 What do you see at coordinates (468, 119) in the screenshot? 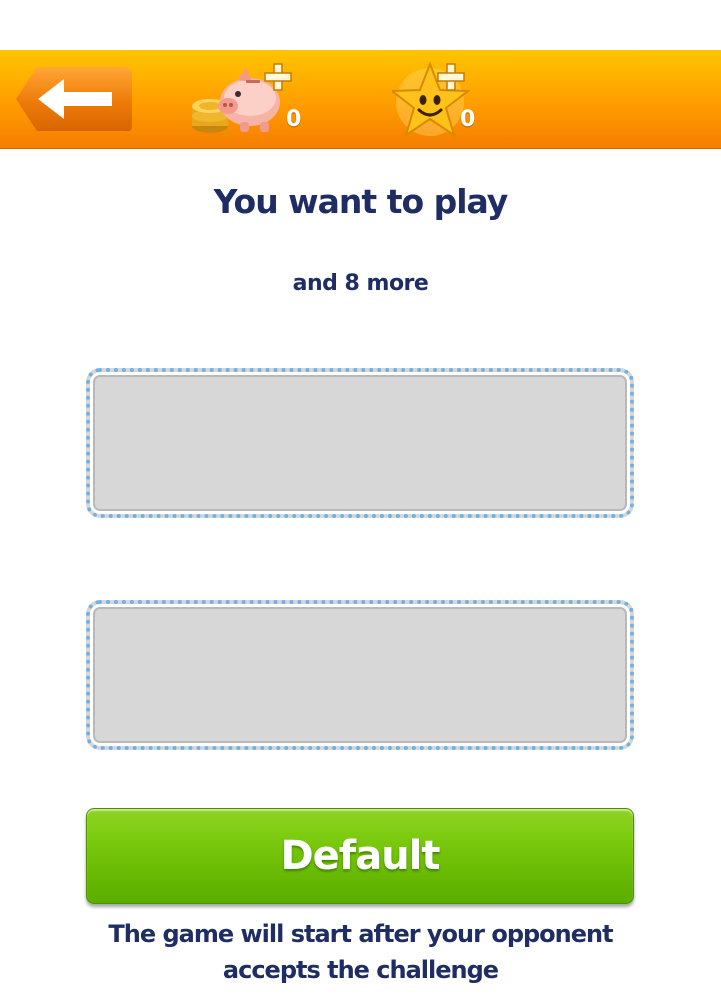
I see `stars-count: 0` at bounding box center [468, 119].